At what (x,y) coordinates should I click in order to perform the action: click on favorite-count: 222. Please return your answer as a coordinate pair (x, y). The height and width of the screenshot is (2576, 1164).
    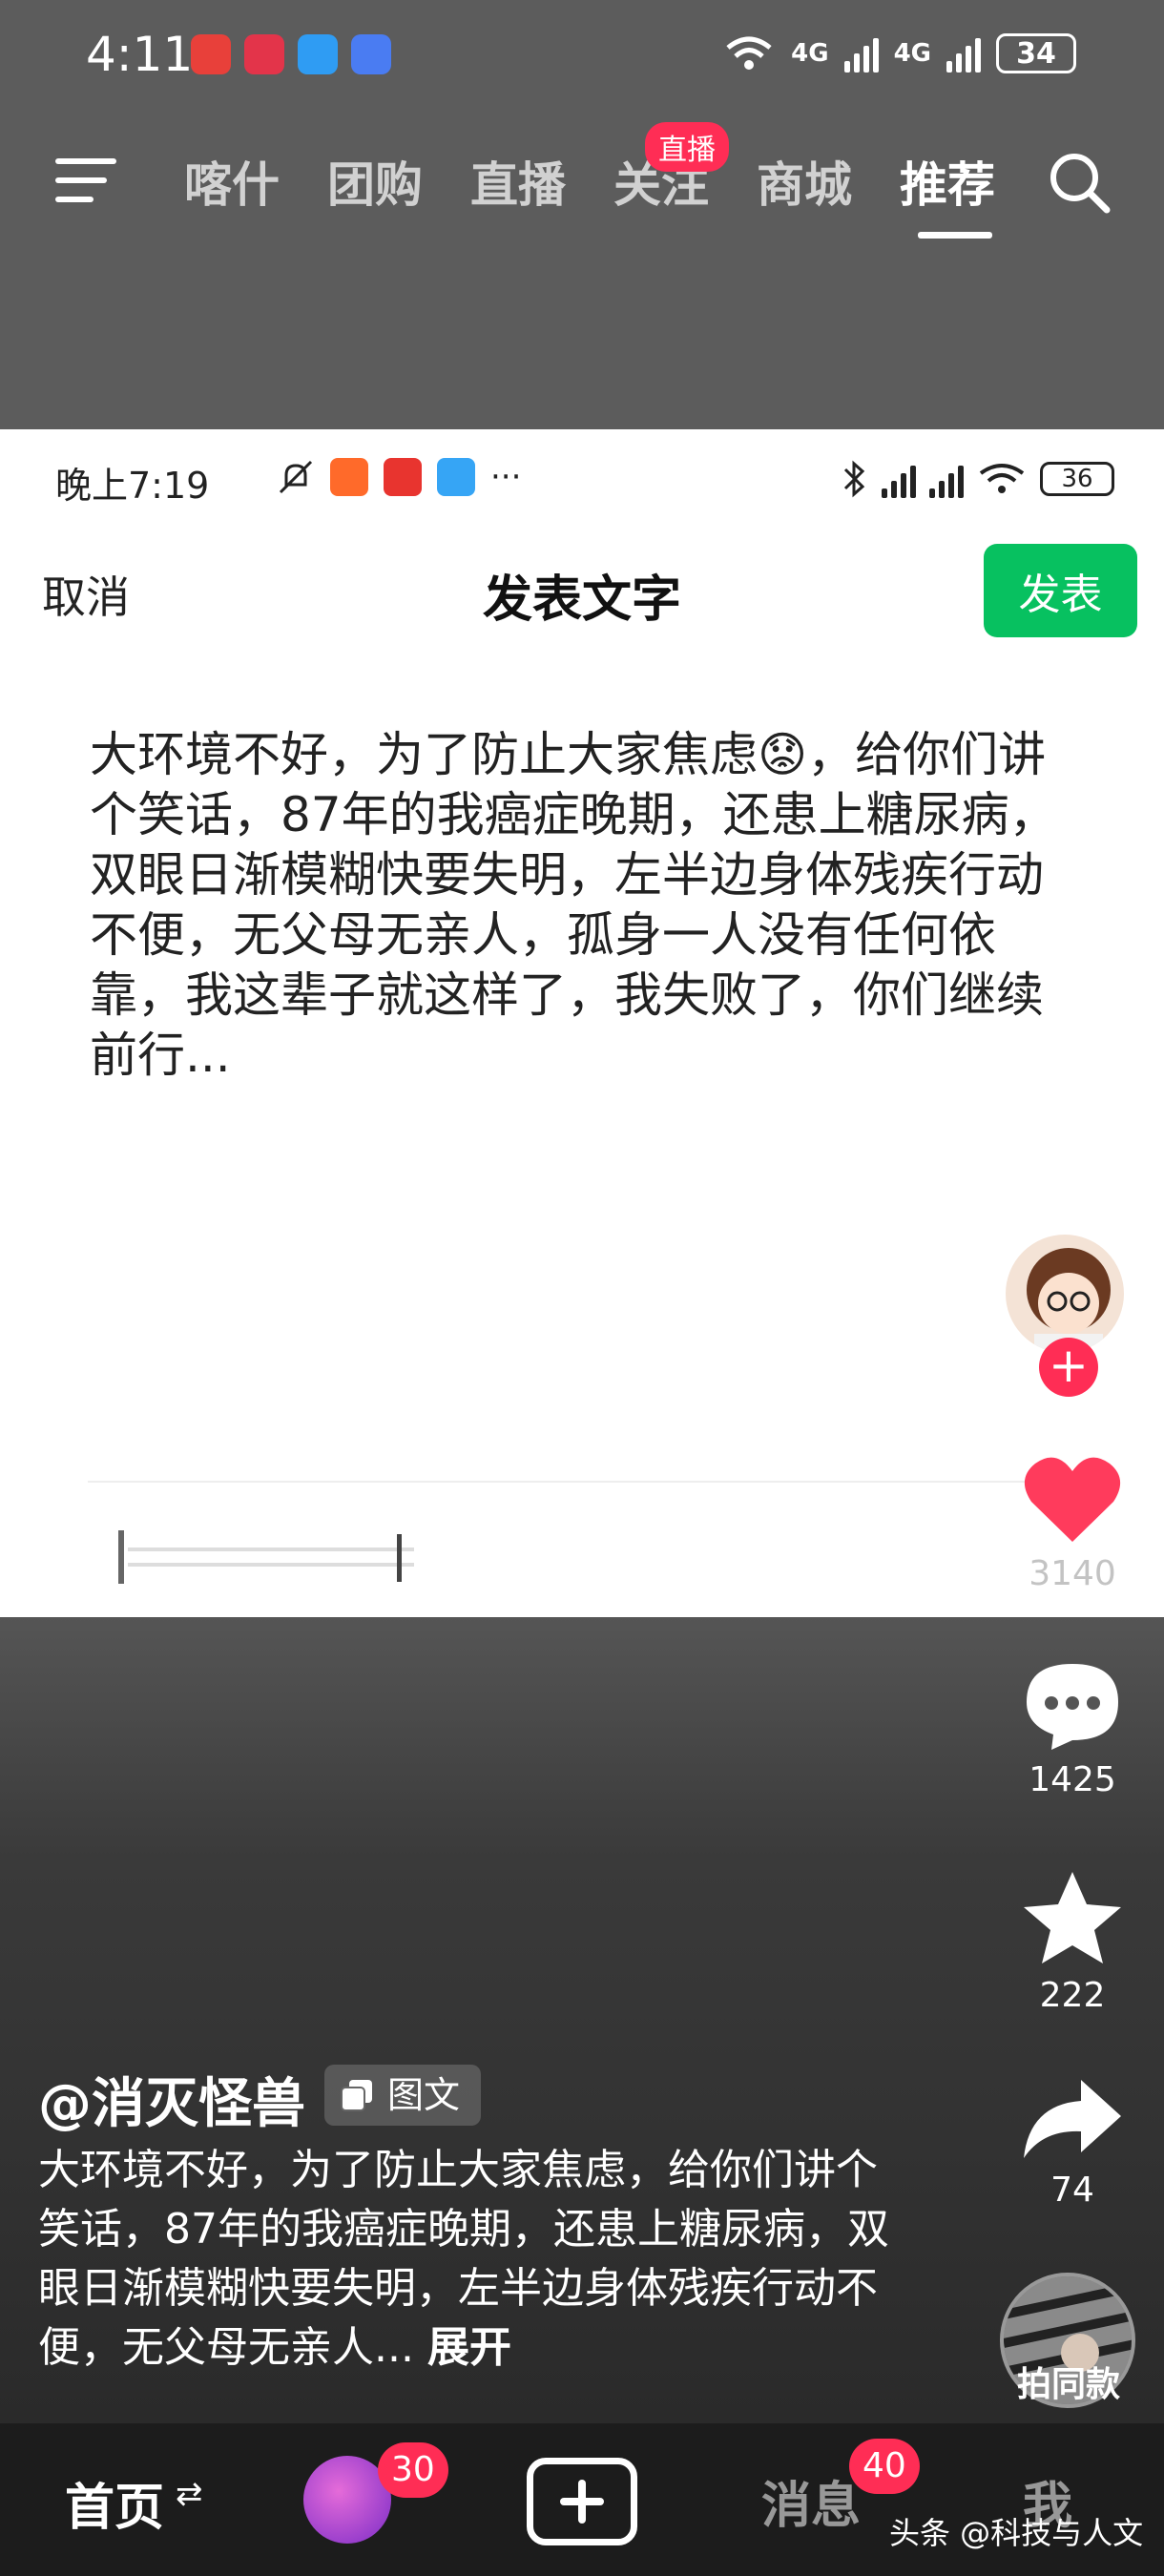
    Looking at the image, I should click on (1072, 1995).